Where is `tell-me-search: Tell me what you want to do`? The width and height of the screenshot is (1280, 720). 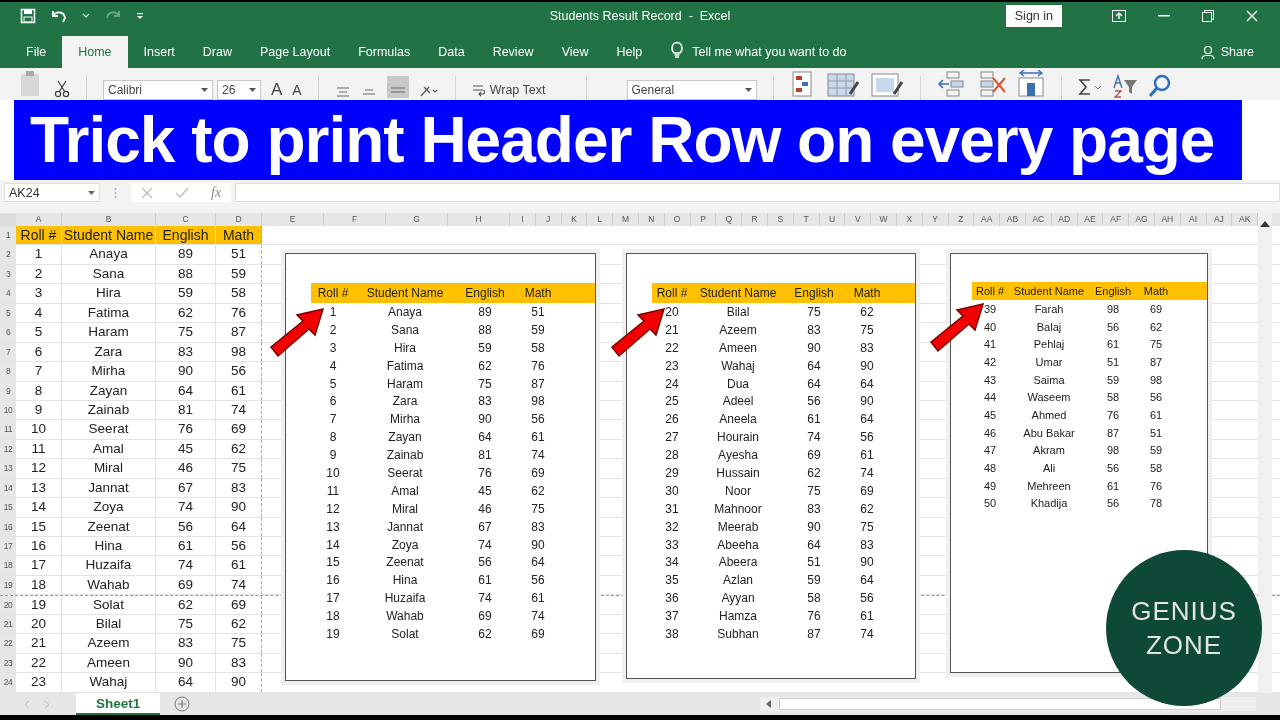
tell-me-search: Tell me what you want to do is located at coordinates (769, 52).